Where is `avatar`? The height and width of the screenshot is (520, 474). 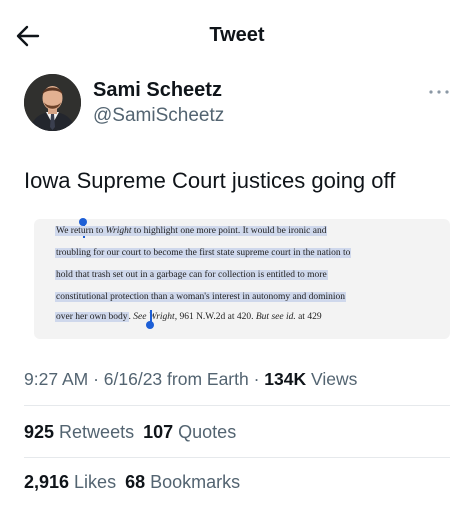 avatar is located at coordinates (52, 102).